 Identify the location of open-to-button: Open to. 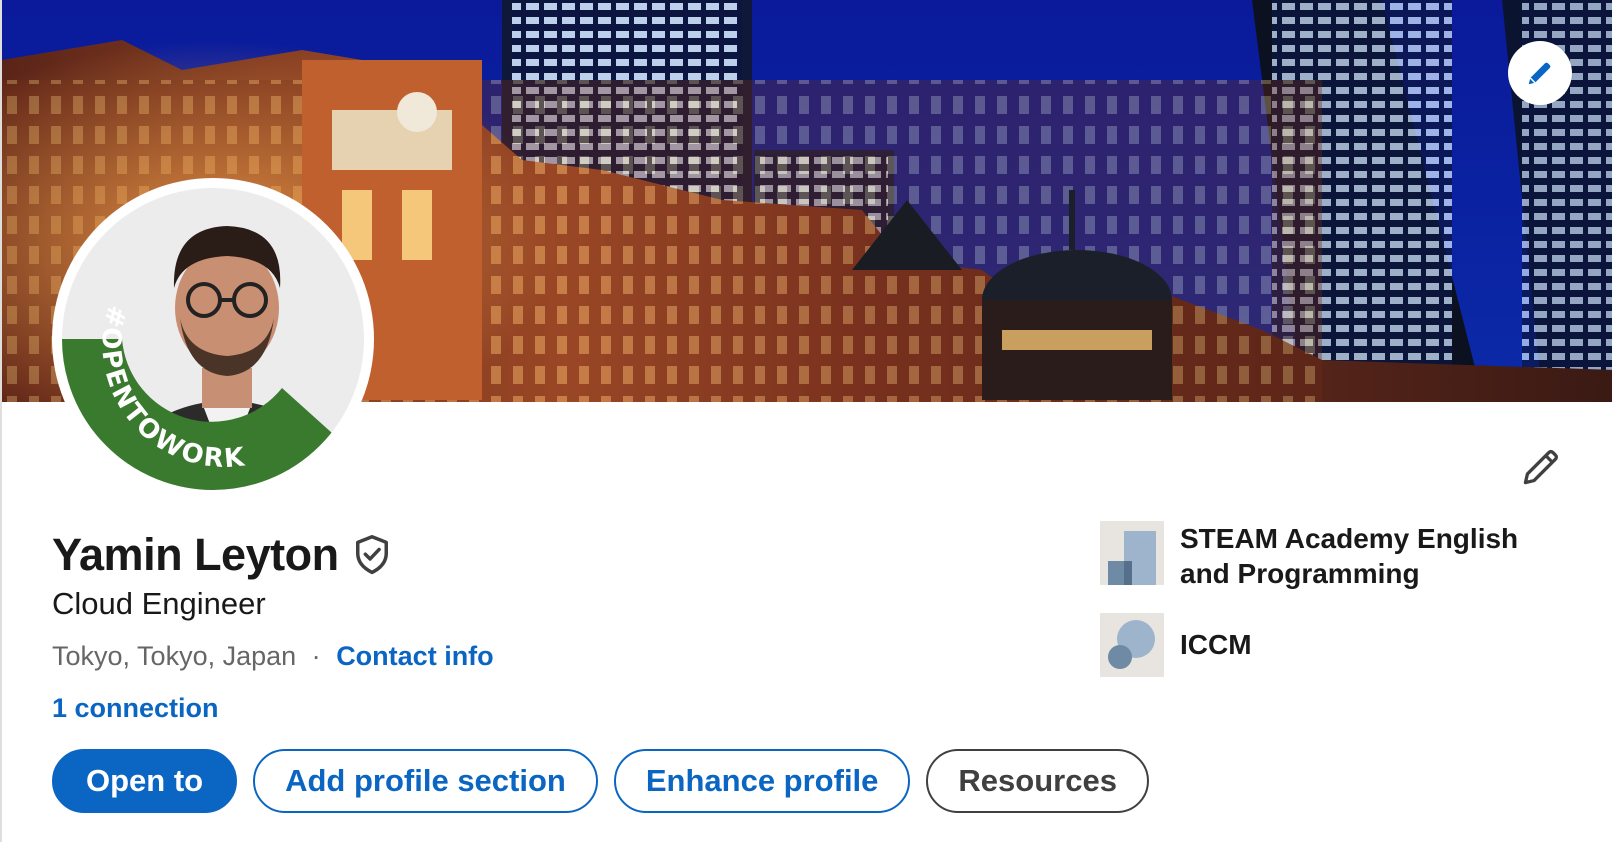
(145, 781).